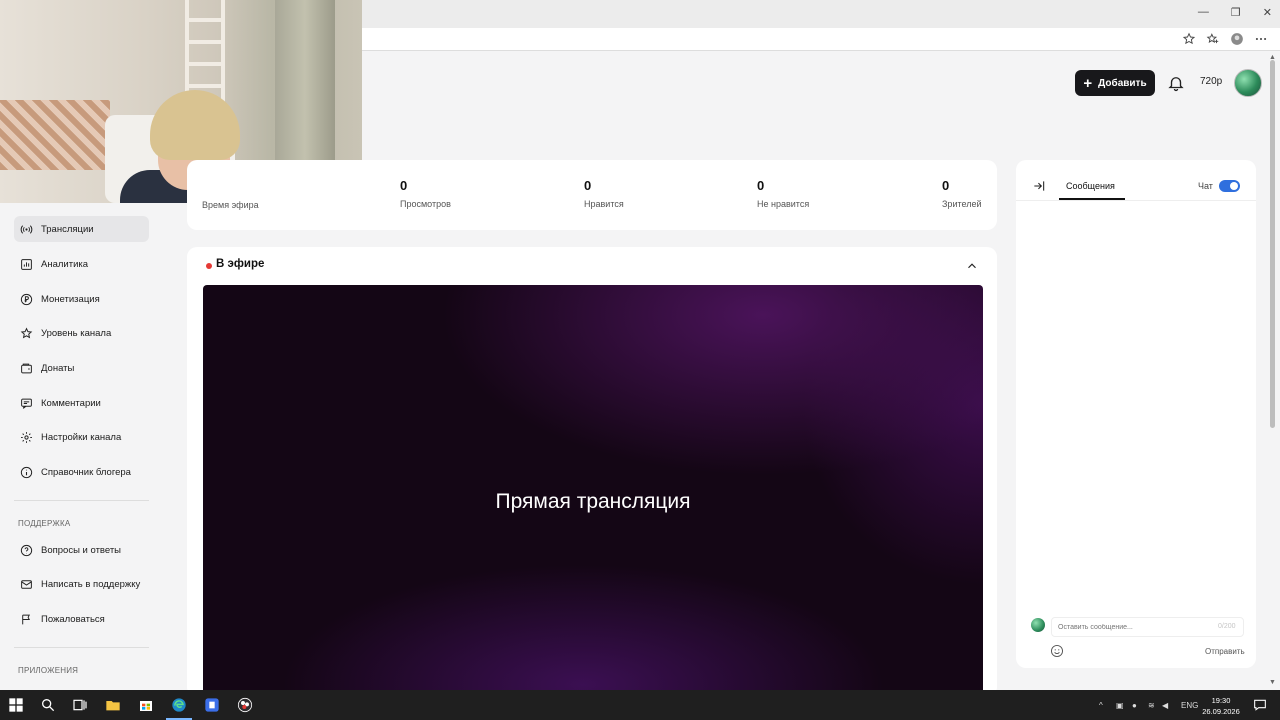 This screenshot has width=1280, height=720. I want to click on stat-label: Нравится, so click(604, 204).